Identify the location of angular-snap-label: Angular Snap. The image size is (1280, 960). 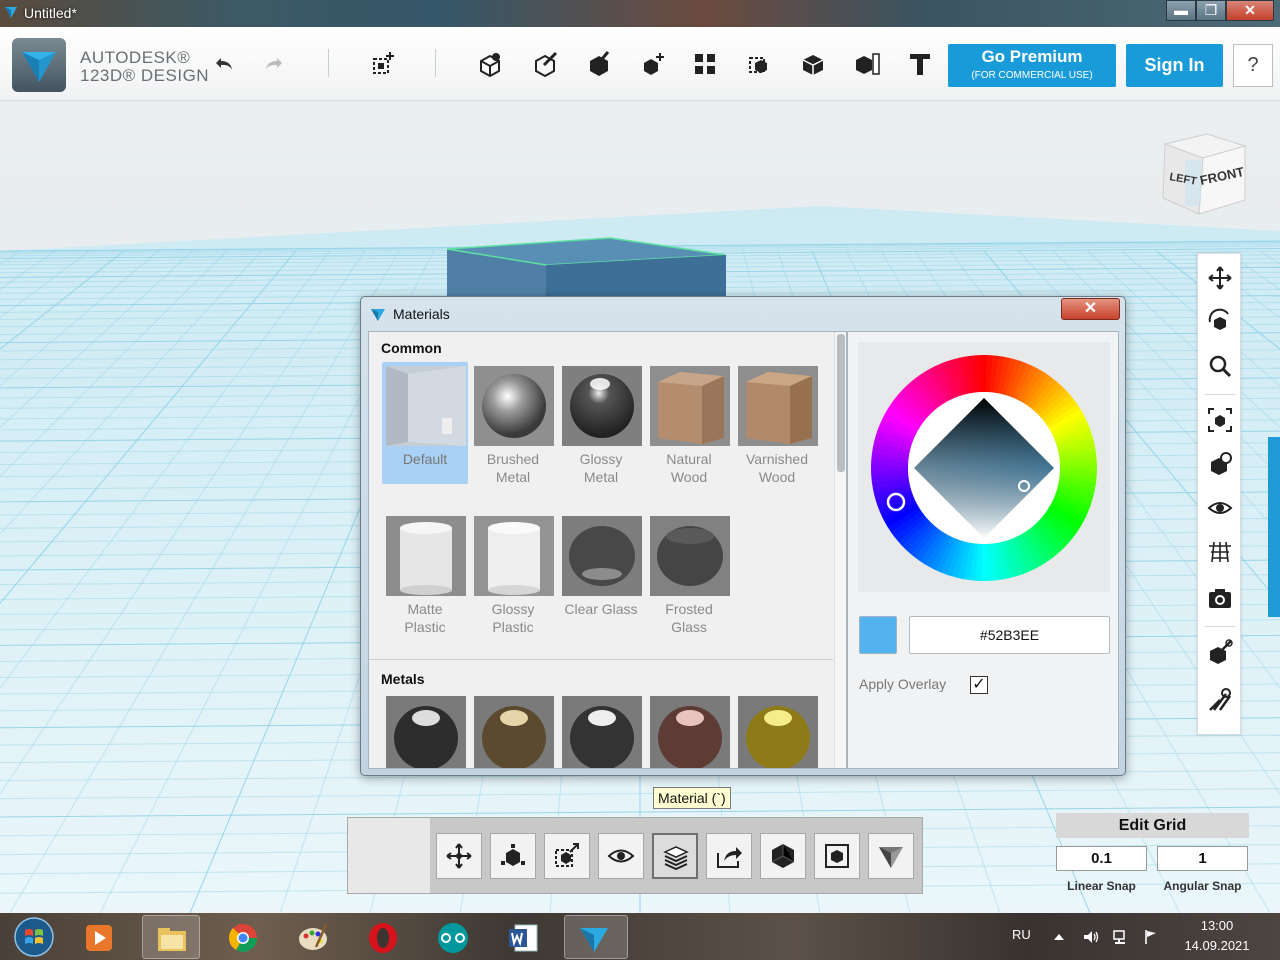
(1202, 886).